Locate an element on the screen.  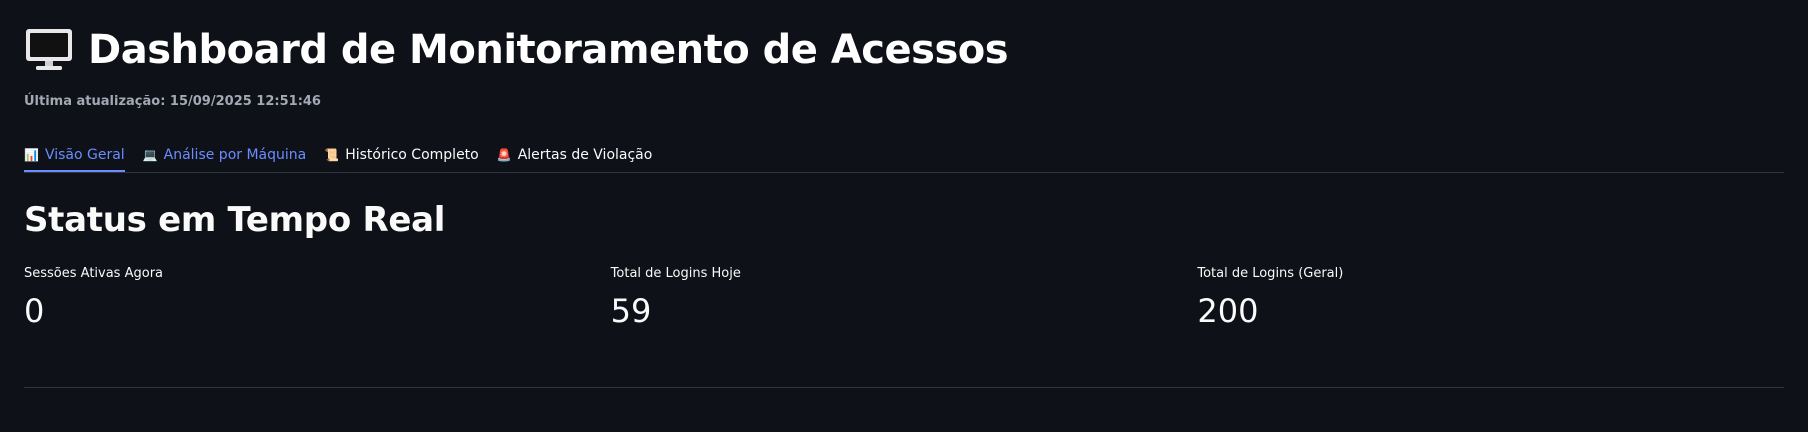
tab-label: Análise por Máquina is located at coordinates (235, 155).